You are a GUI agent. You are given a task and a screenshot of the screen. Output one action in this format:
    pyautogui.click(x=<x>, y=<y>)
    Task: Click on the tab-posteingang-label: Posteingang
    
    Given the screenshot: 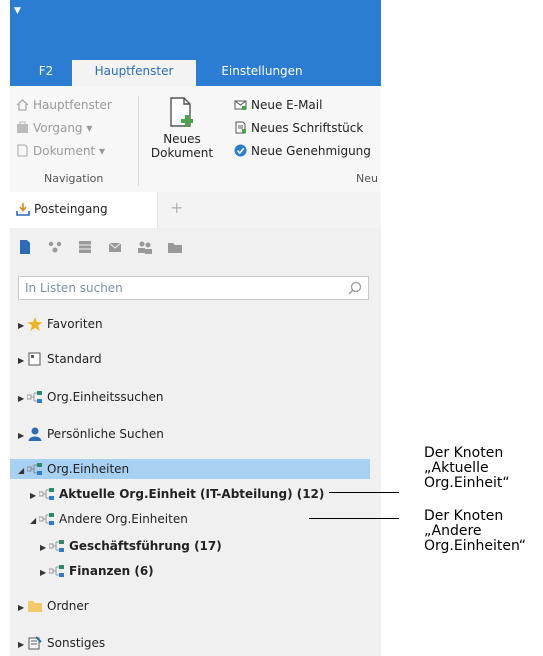 What is the action you would take?
    pyautogui.click(x=71, y=209)
    